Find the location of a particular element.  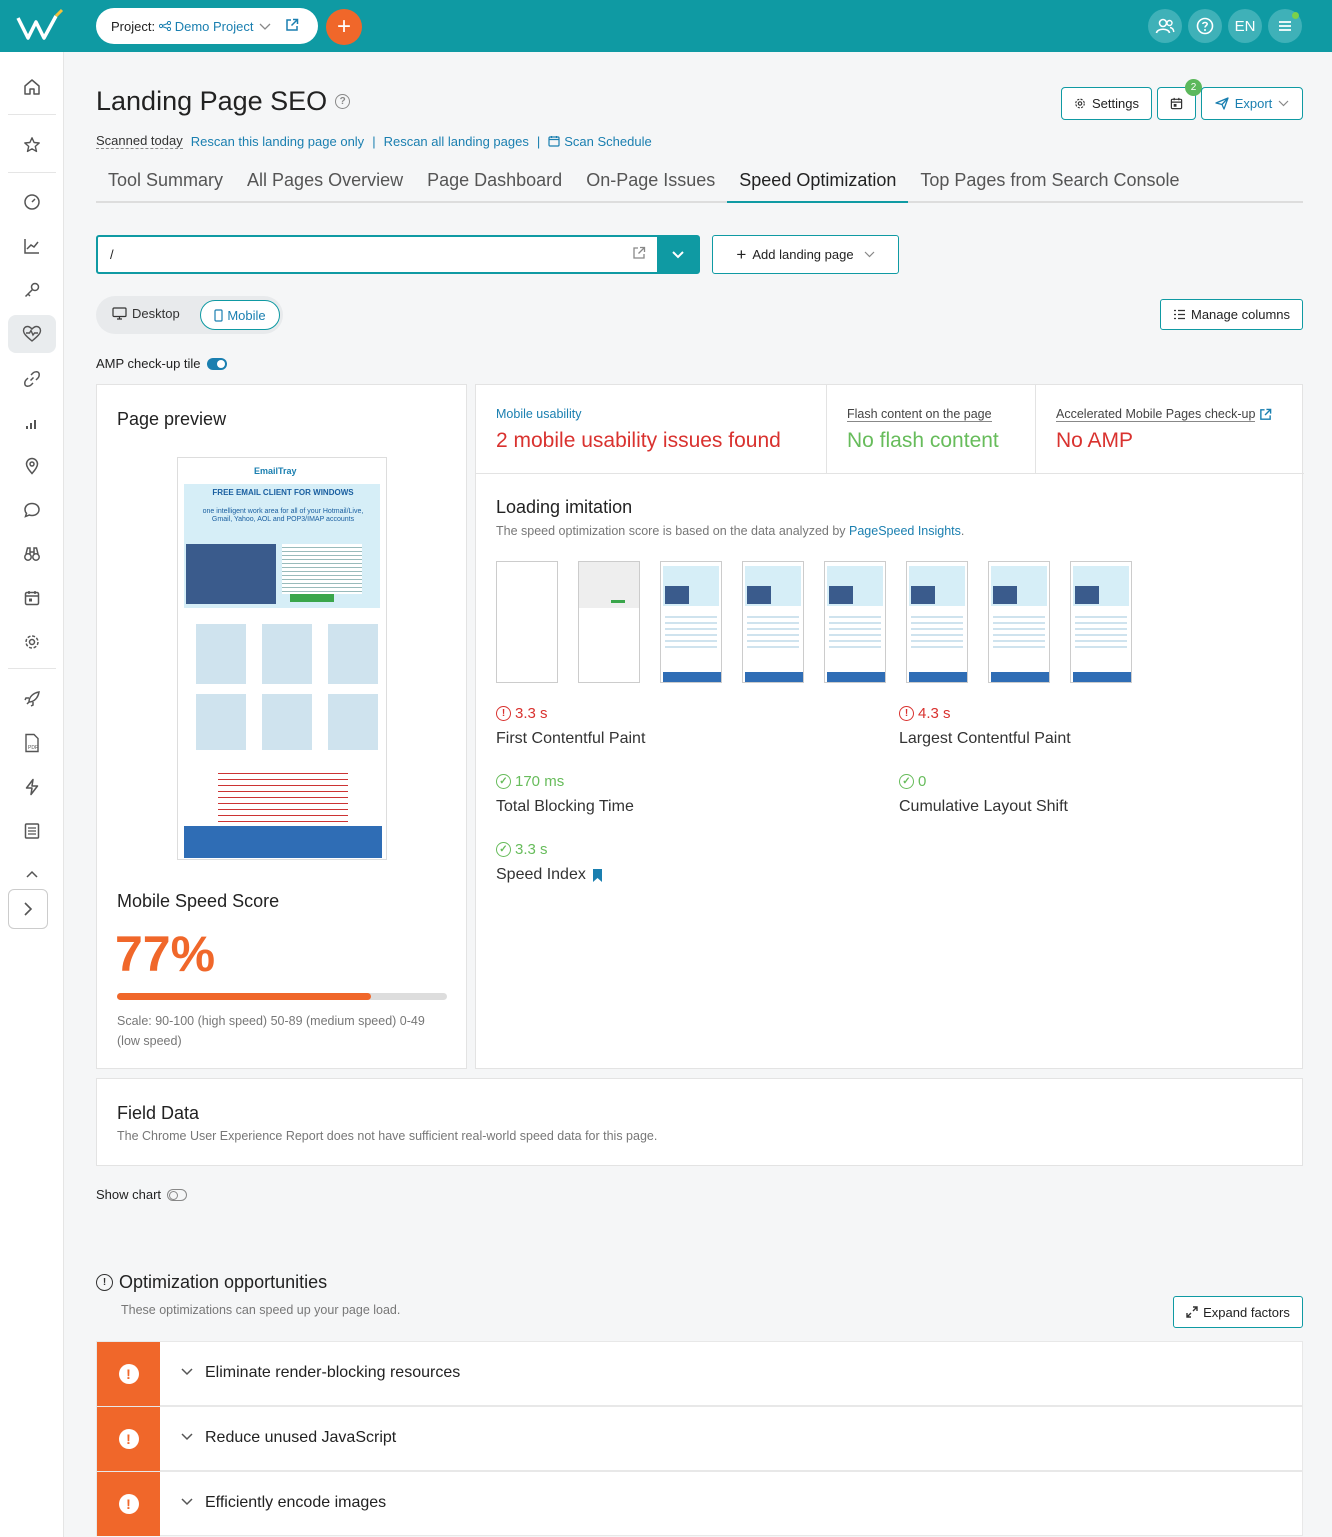

desktop-option: Desktop is located at coordinates (146, 313).